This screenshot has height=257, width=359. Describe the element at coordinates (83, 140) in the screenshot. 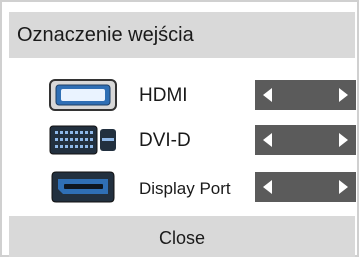

I see `dvi-port-icon` at that location.